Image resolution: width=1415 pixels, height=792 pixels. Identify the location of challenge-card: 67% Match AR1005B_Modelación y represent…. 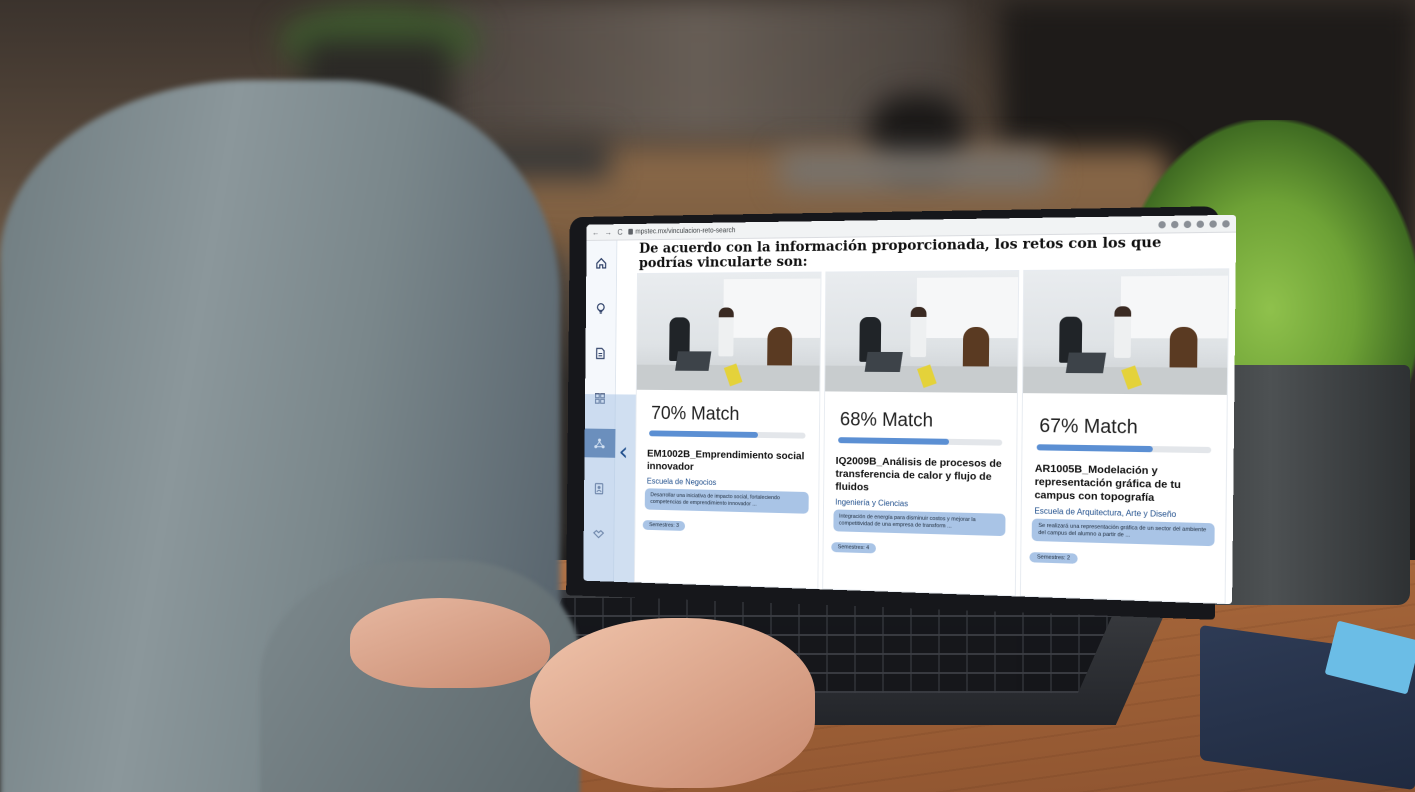
(1125, 436).